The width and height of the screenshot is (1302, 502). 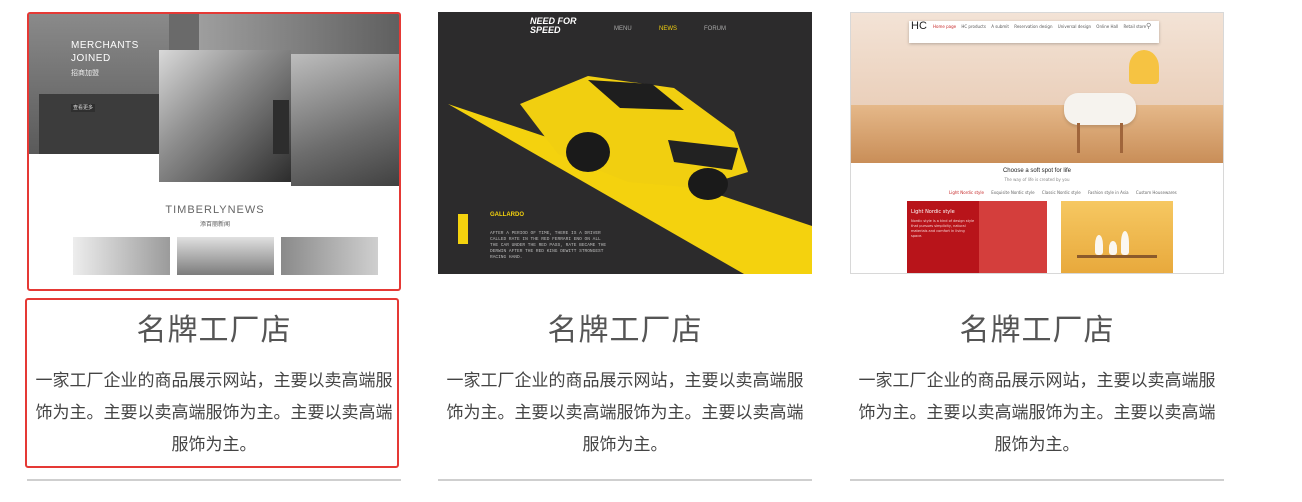 What do you see at coordinates (1117, 256) in the screenshot?
I see `side-table` at bounding box center [1117, 256].